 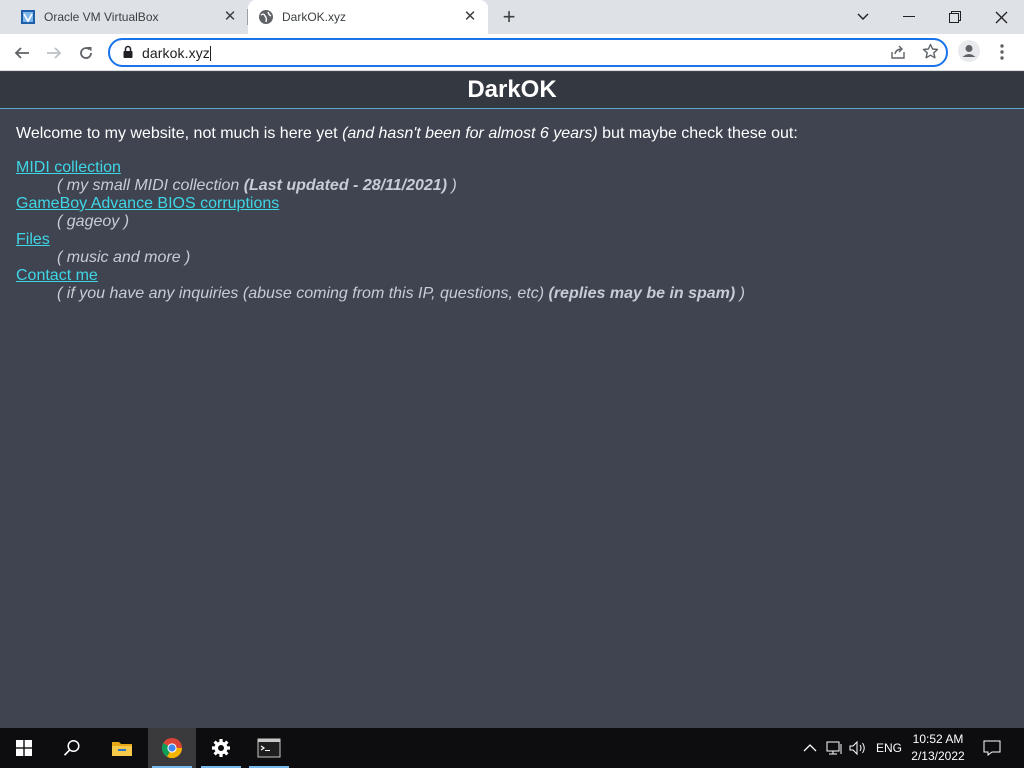 I want to click on reload-button, so click(x=86, y=53).